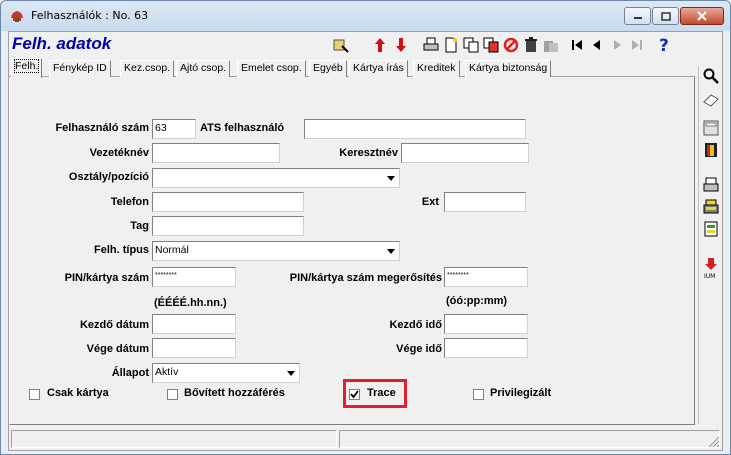 Image resolution: width=731 pixels, height=455 pixels. I want to click on tab-card-write: Kártya írás, so click(378, 68).